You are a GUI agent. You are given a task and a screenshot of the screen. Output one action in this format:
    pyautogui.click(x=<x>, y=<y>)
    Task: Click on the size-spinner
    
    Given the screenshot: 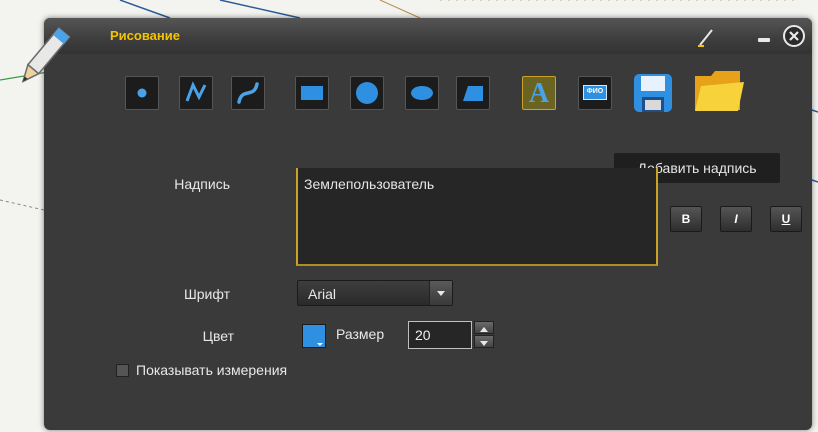 What is the action you would take?
    pyautogui.click(x=485, y=335)
    